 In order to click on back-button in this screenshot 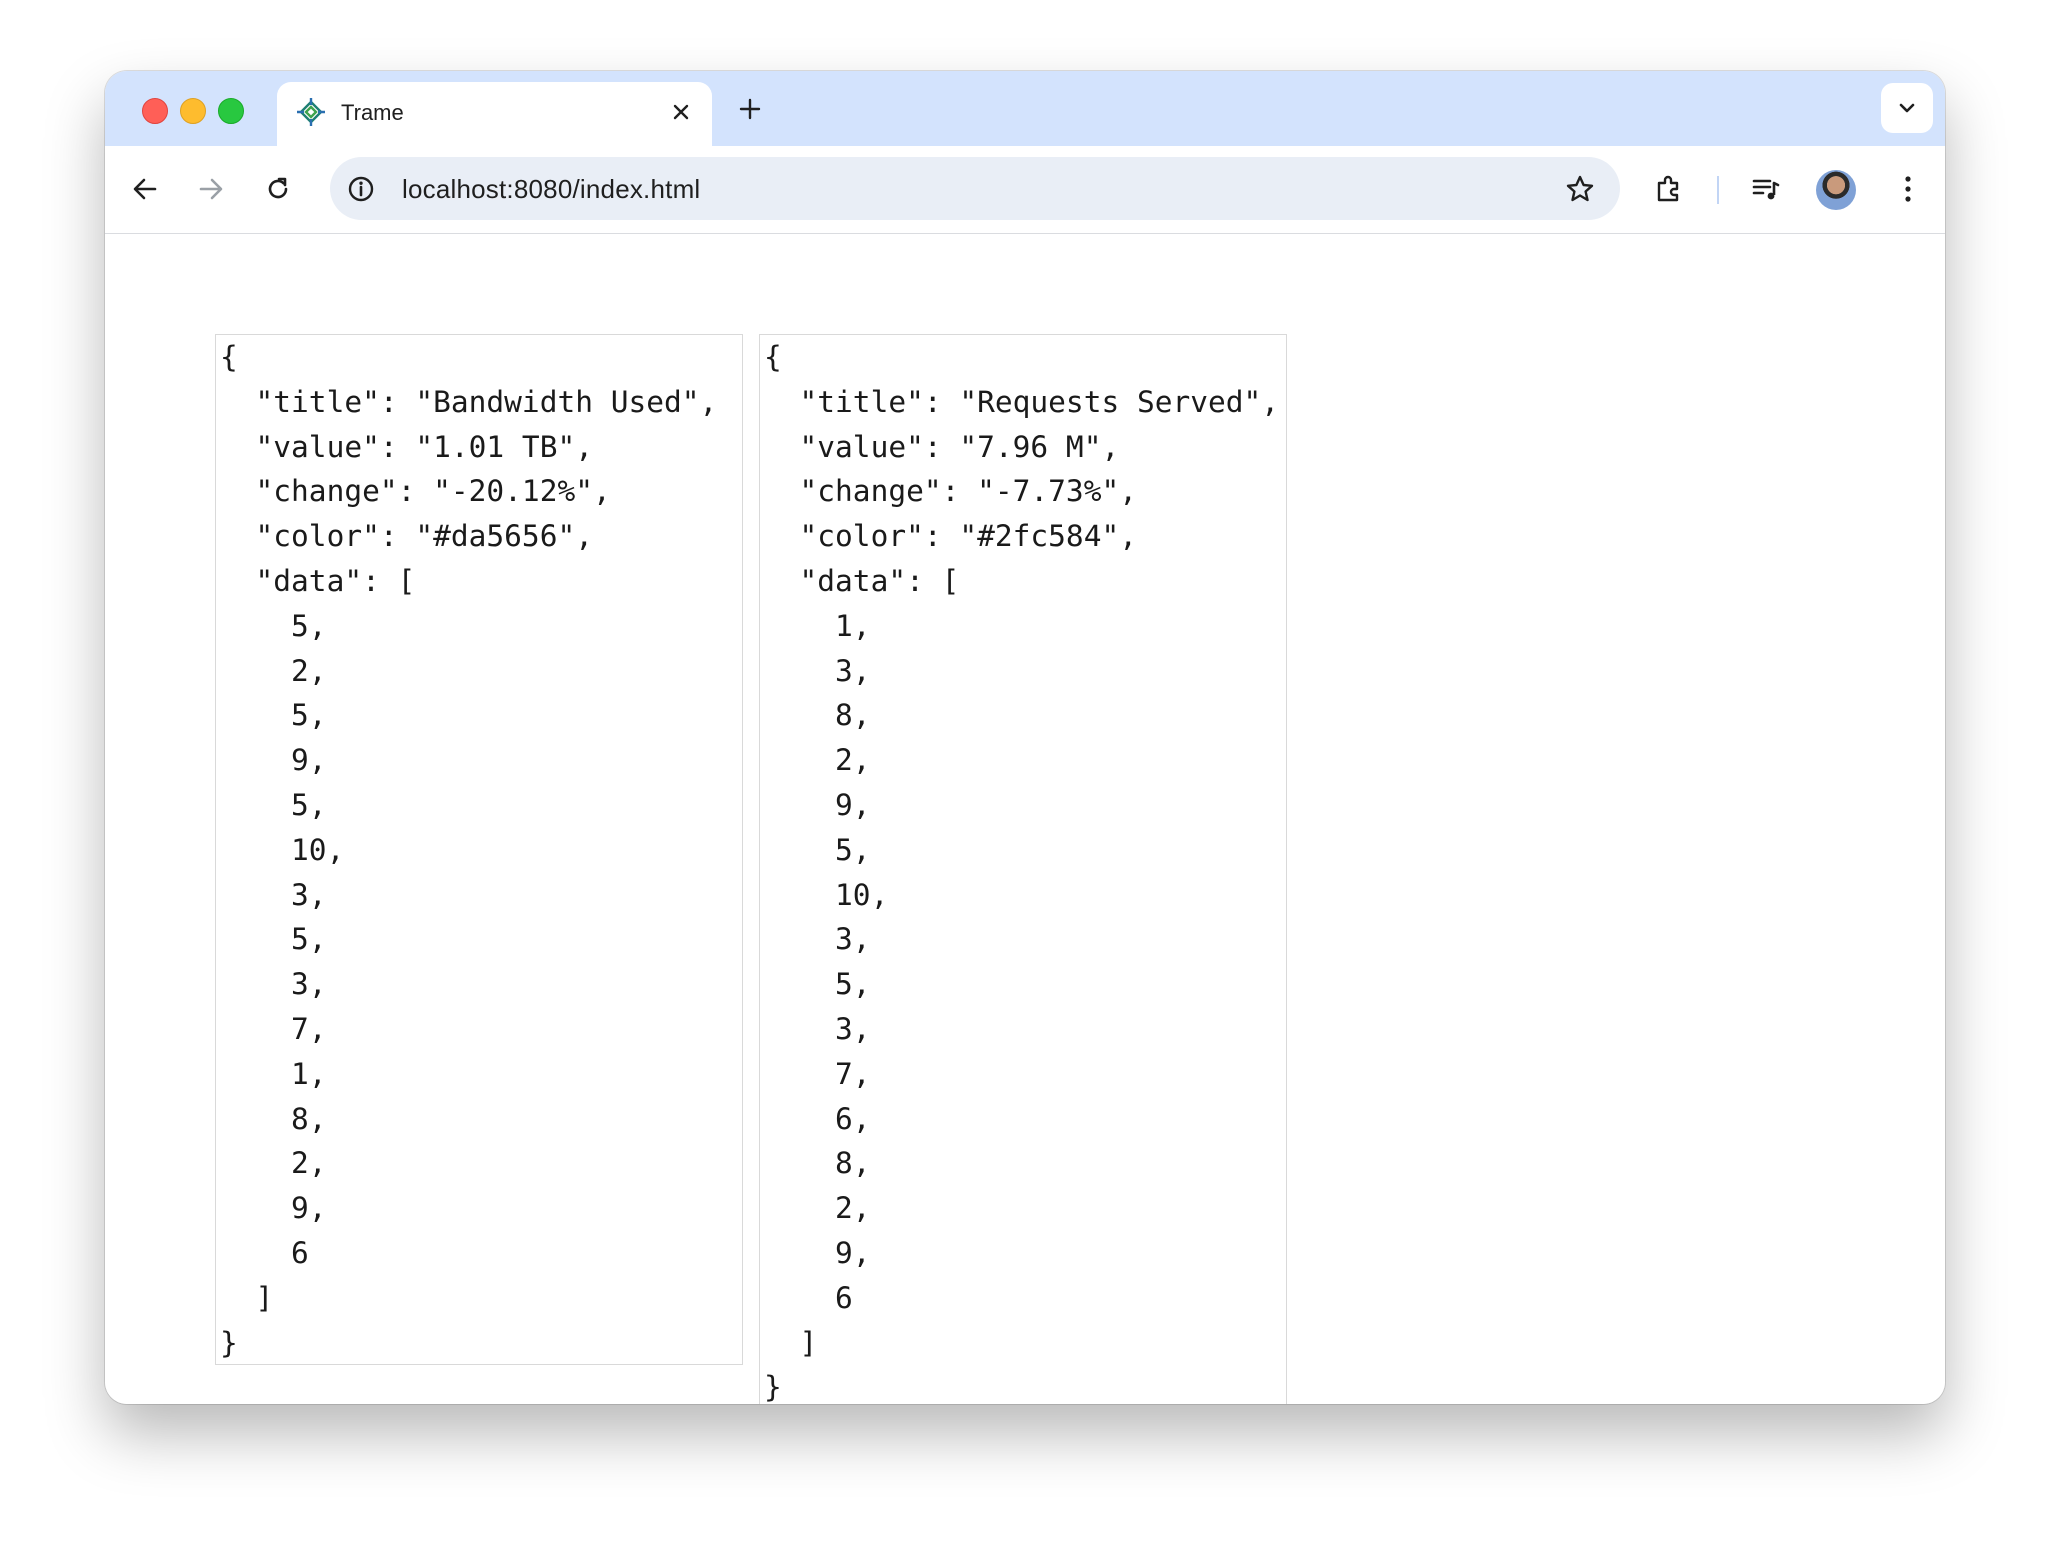, I will do `click(145, 189)`.